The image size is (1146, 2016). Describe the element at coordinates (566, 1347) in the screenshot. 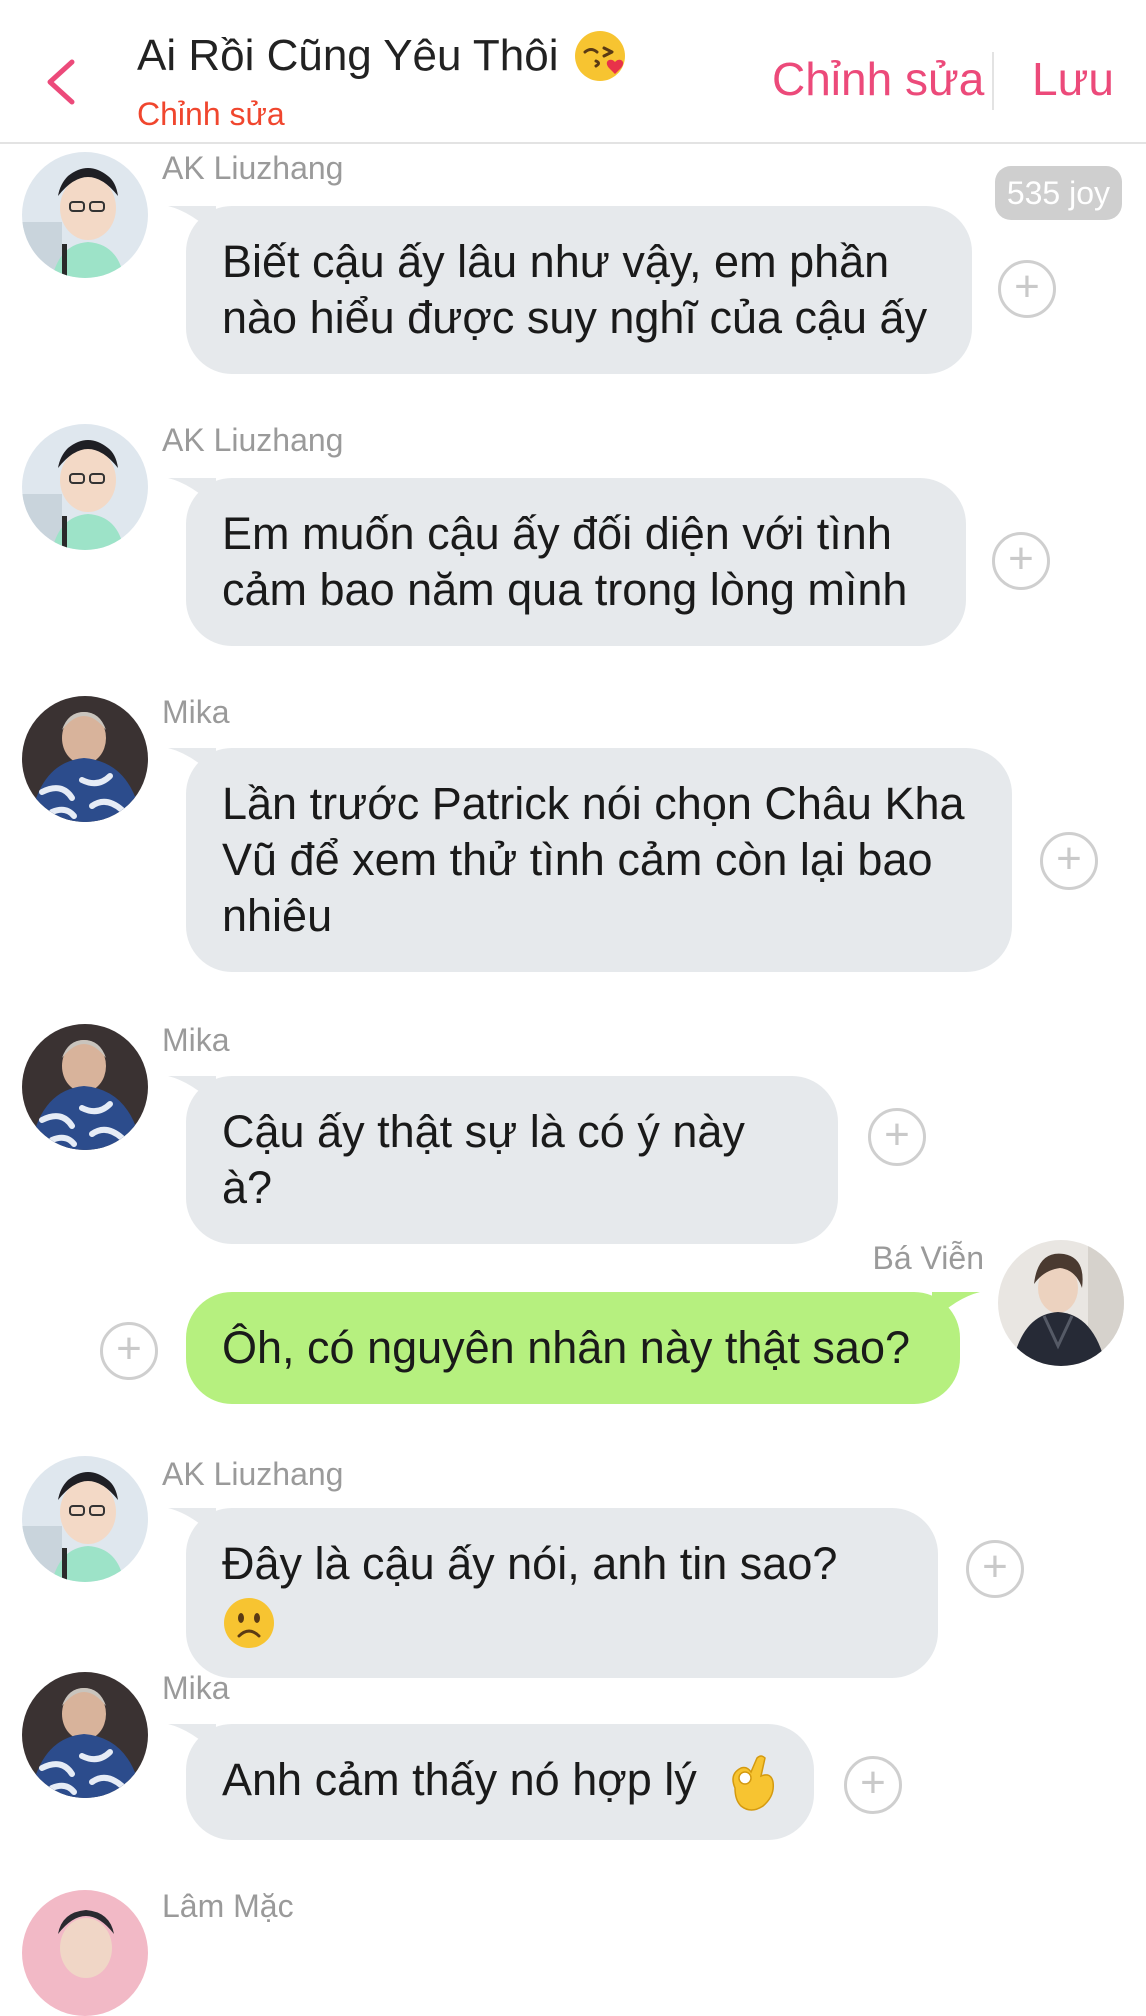

I see `message-text: Ôh, có nguyên nhân này thật sao?` at that location.